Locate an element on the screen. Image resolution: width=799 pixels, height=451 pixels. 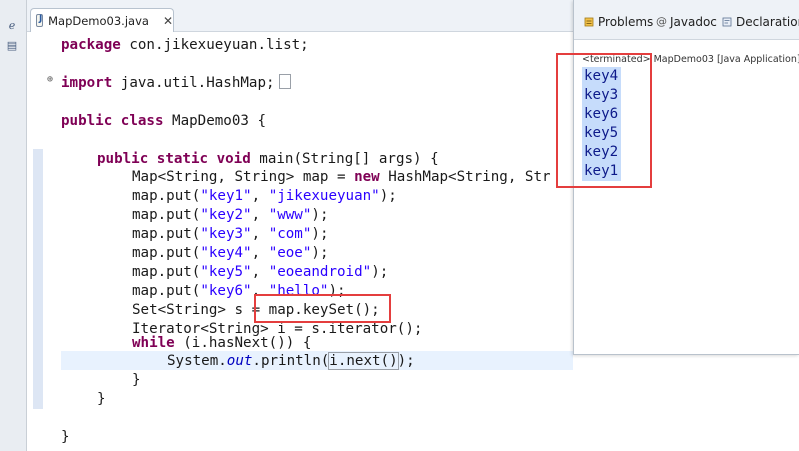
view-tab-bar: Problems @ Javadoc Declaration is located at coordinates (686, 20).